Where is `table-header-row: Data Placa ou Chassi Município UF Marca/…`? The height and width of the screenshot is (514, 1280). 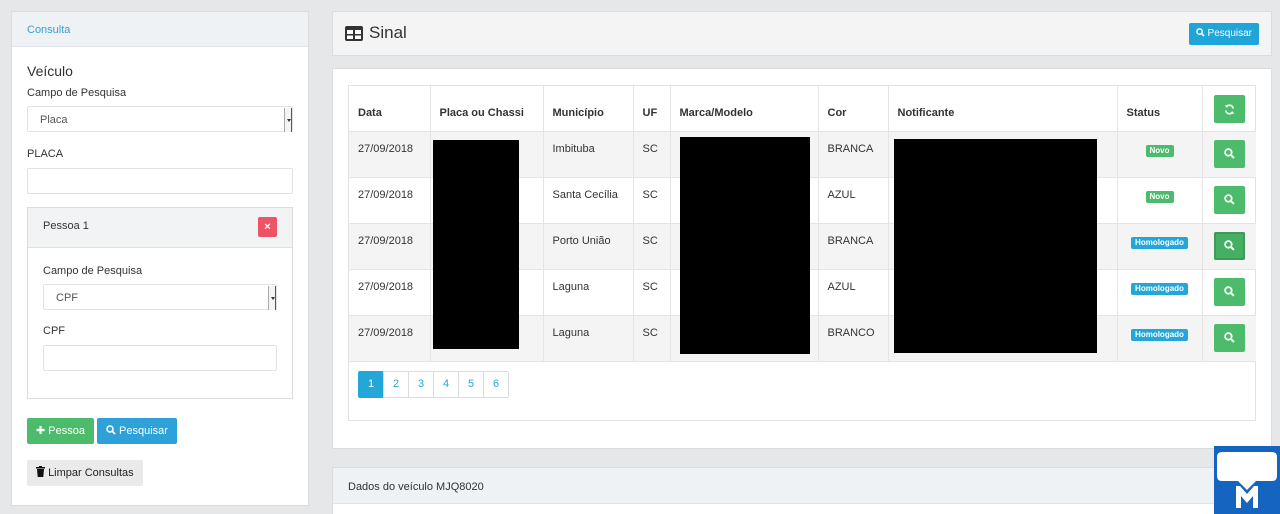
table-header-row: Data Placa ou Chassi Município UF Marca/… is located at coordinates (802, 109).